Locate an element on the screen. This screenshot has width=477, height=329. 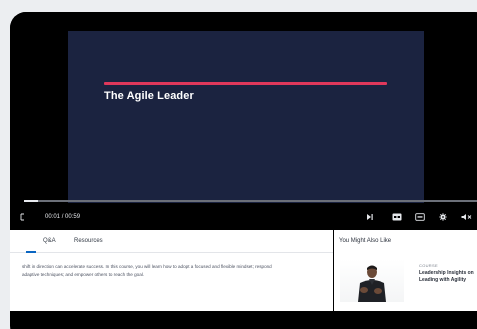
content-tabs: Q&A Resources is located at coordinates (171, 241).